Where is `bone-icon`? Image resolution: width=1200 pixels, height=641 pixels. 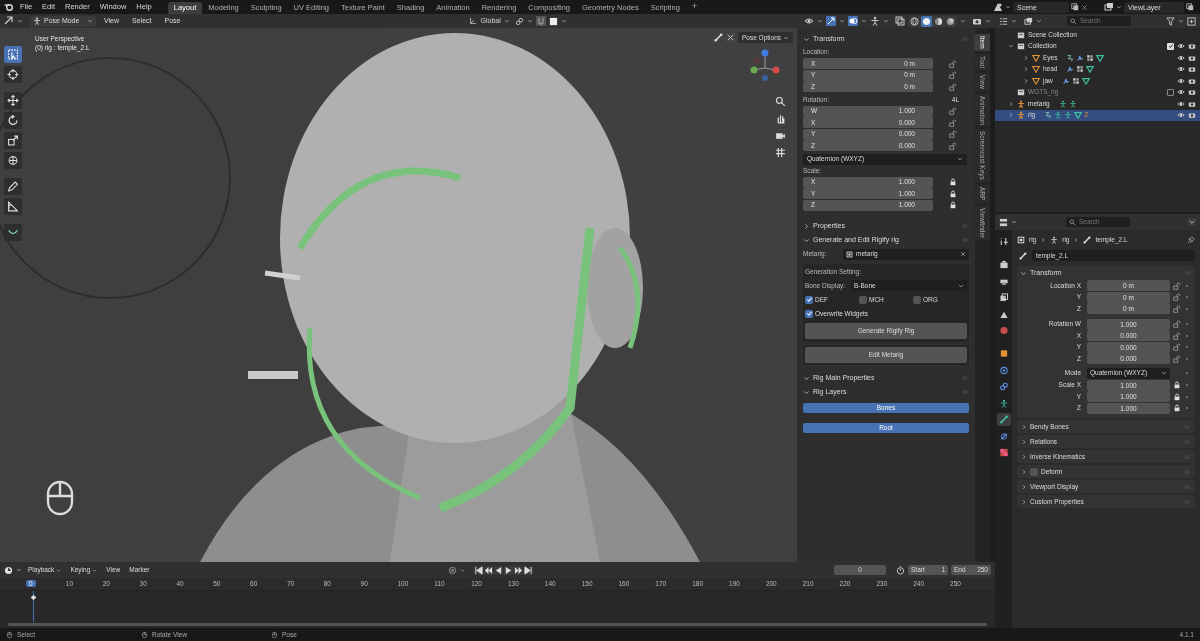 bone-icon is located at coordinates (1003, 419).